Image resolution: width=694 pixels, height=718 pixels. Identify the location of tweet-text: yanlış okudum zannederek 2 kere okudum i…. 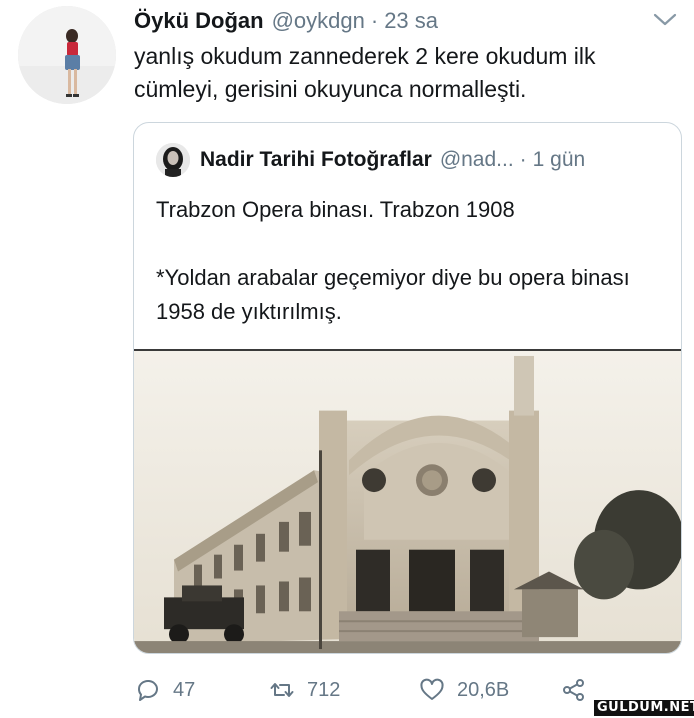
(365, 72).